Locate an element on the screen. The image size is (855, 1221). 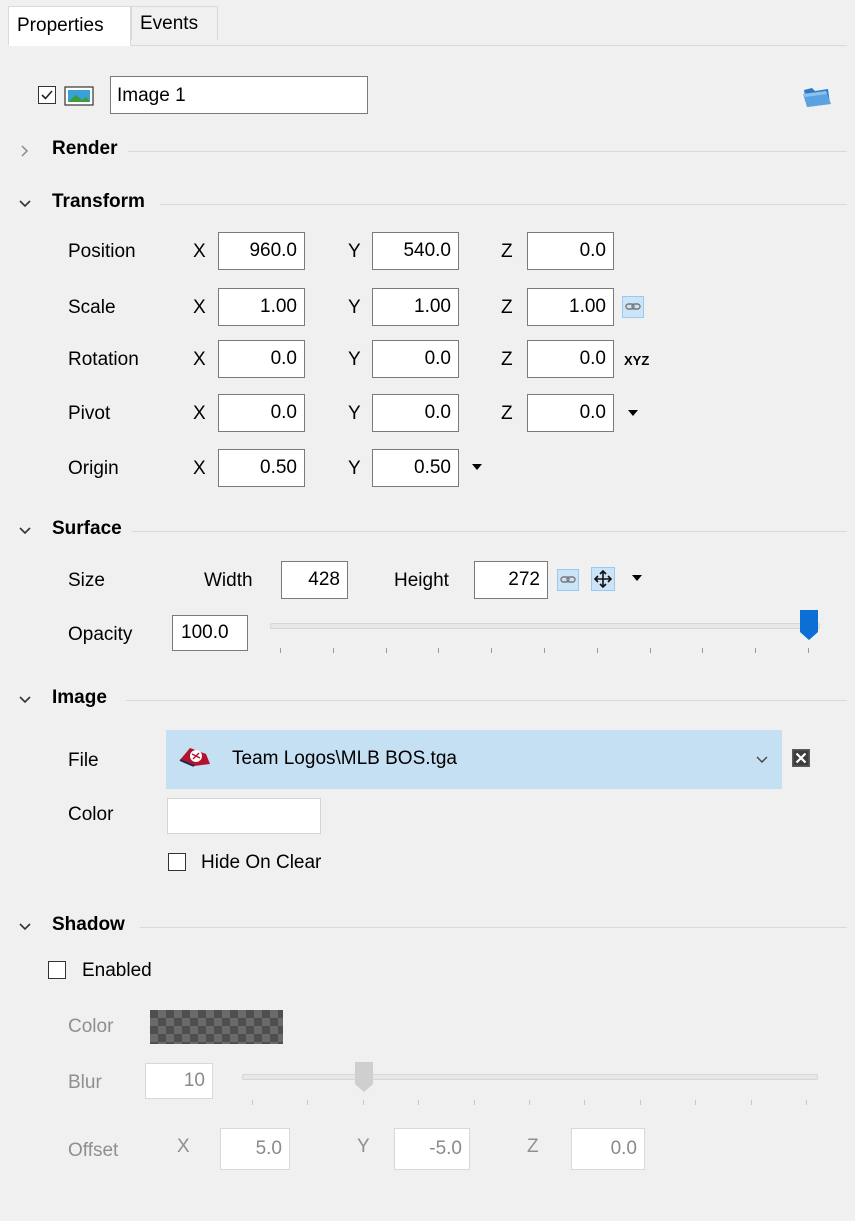
shadow-color-label: Color is located at coordinates (91, 1026).